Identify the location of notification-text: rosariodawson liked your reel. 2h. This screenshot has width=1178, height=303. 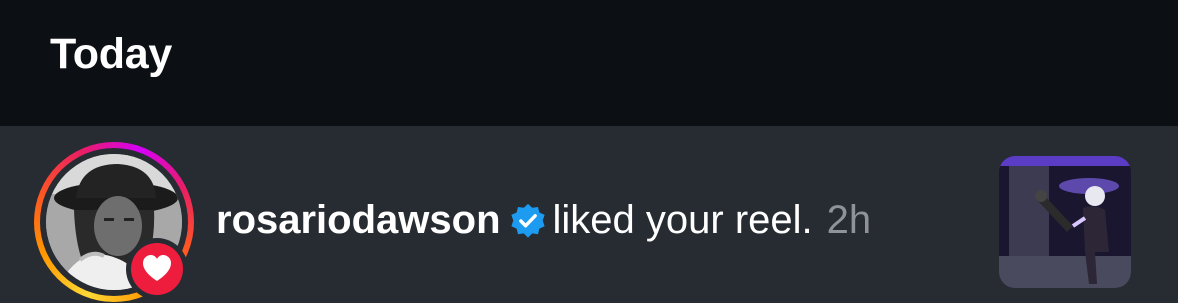
(543, 220).